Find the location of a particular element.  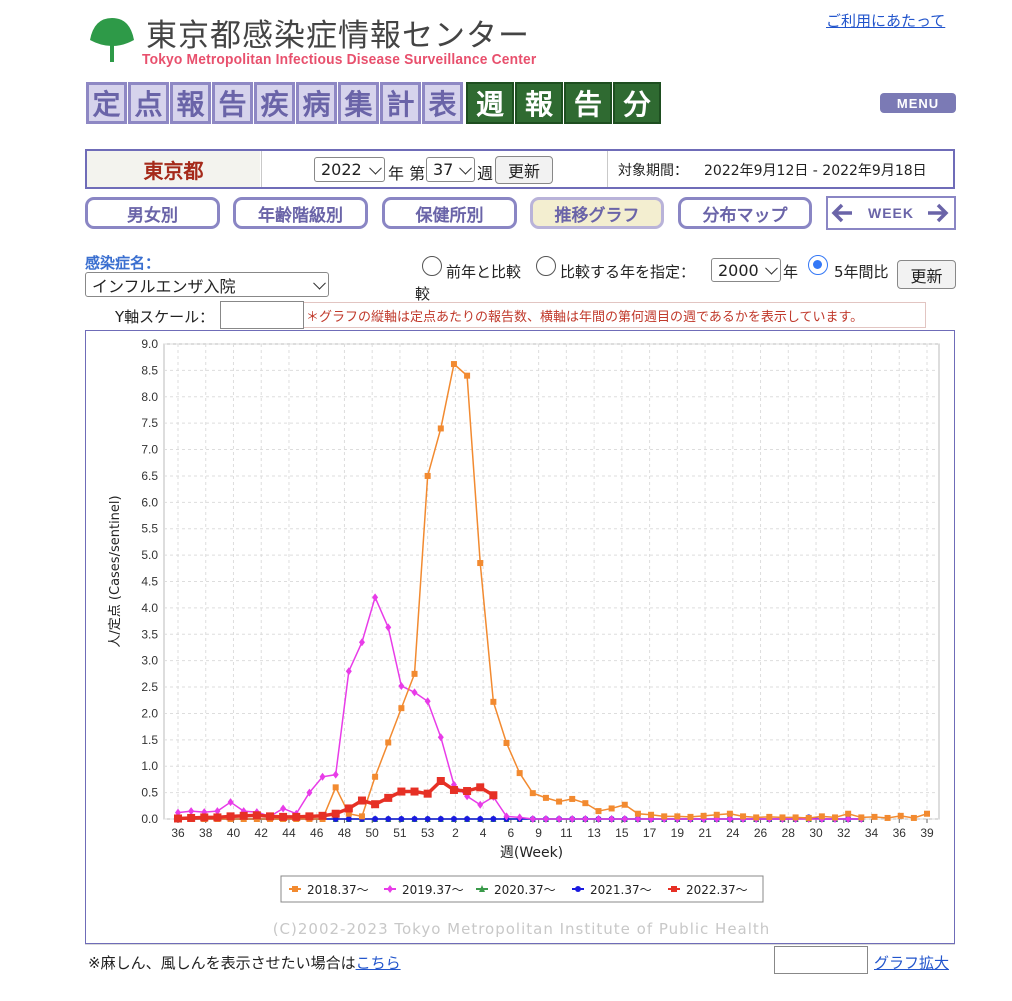

legend-label: 2019.37～ is located at coordinates (433, 890).